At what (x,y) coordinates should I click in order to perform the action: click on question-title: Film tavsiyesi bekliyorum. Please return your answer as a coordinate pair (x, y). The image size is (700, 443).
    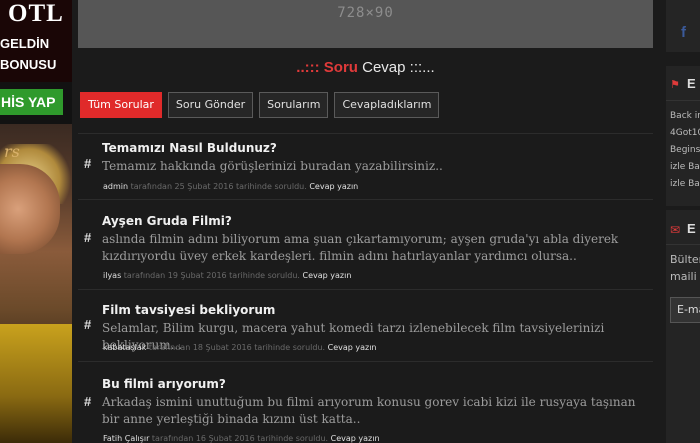
    Looking at the image, I should click on (188, 310).